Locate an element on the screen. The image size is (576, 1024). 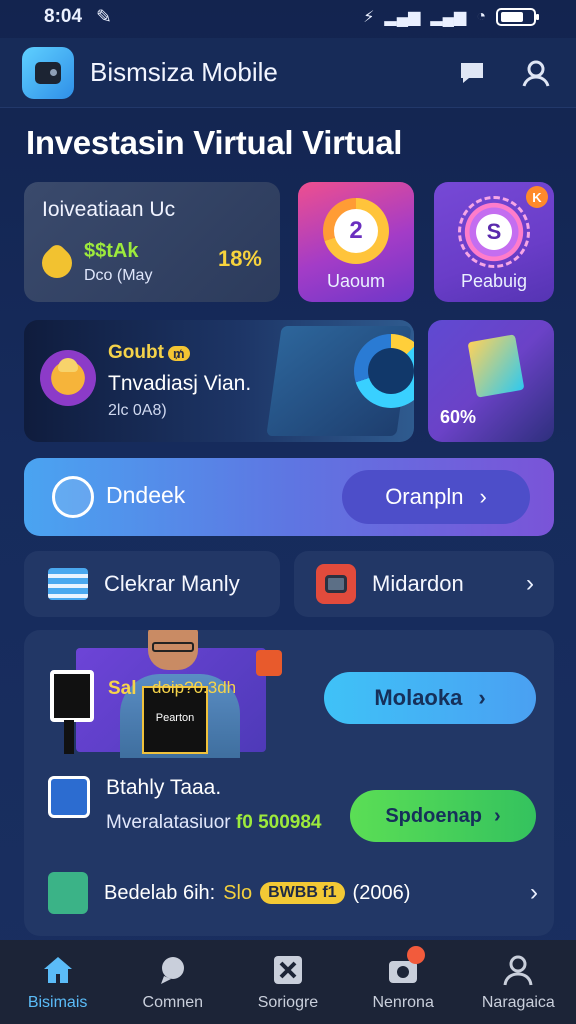
avatar is located at coordinates (68, 378).